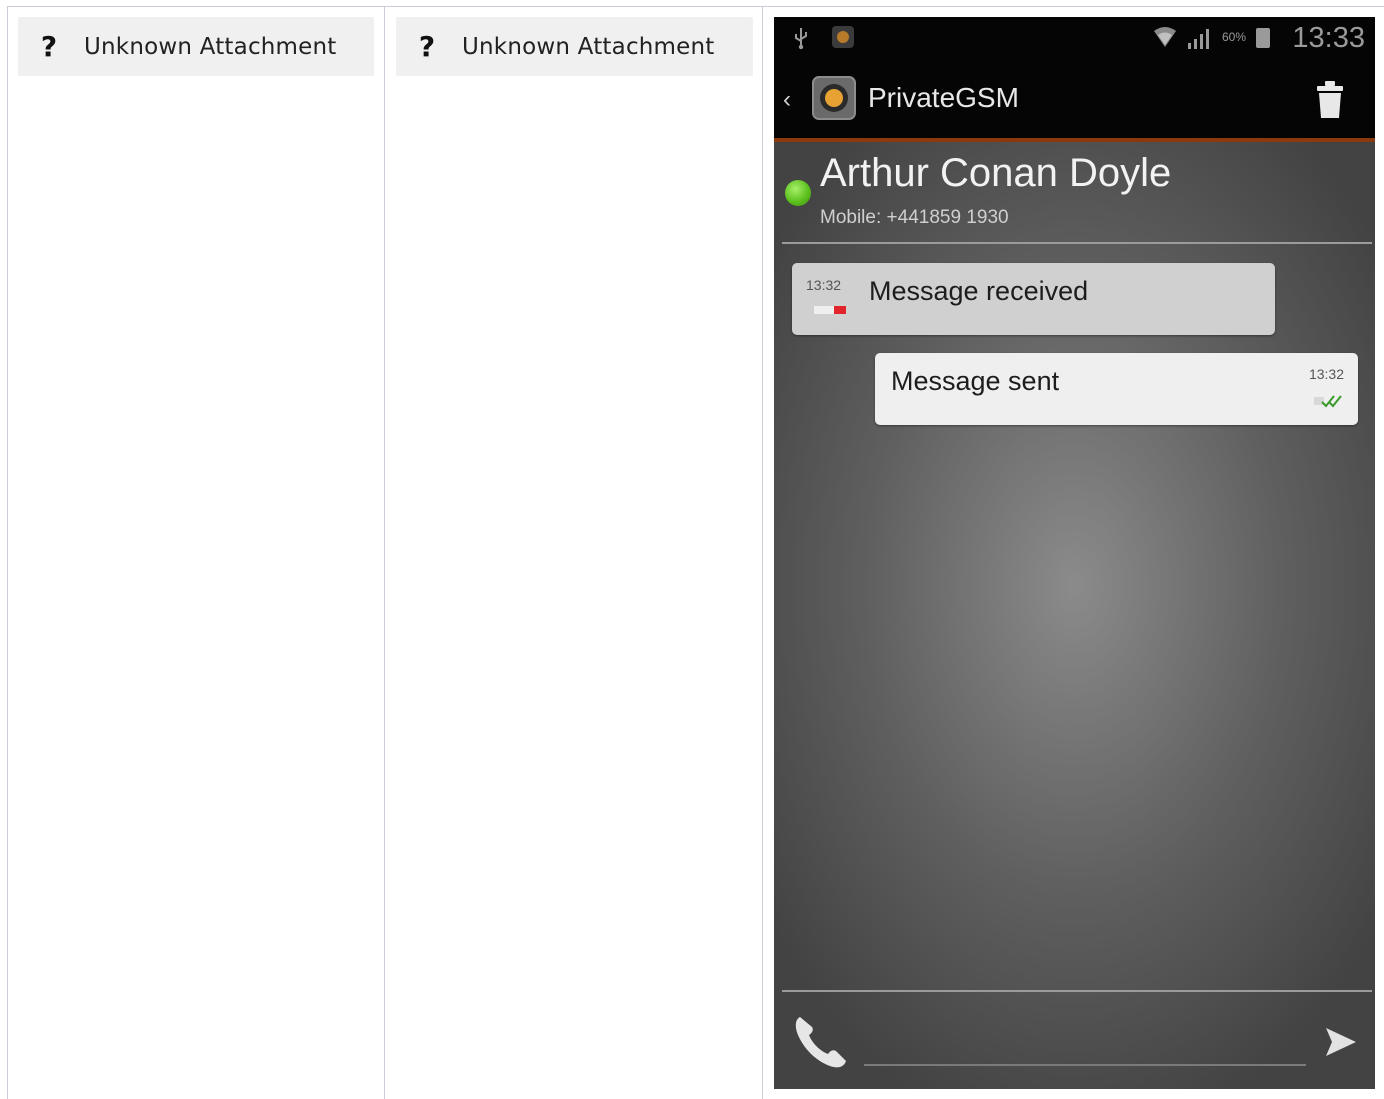  I want to click on unknown-attachment-2: ? Unknown Attachment, so click(574, 46).